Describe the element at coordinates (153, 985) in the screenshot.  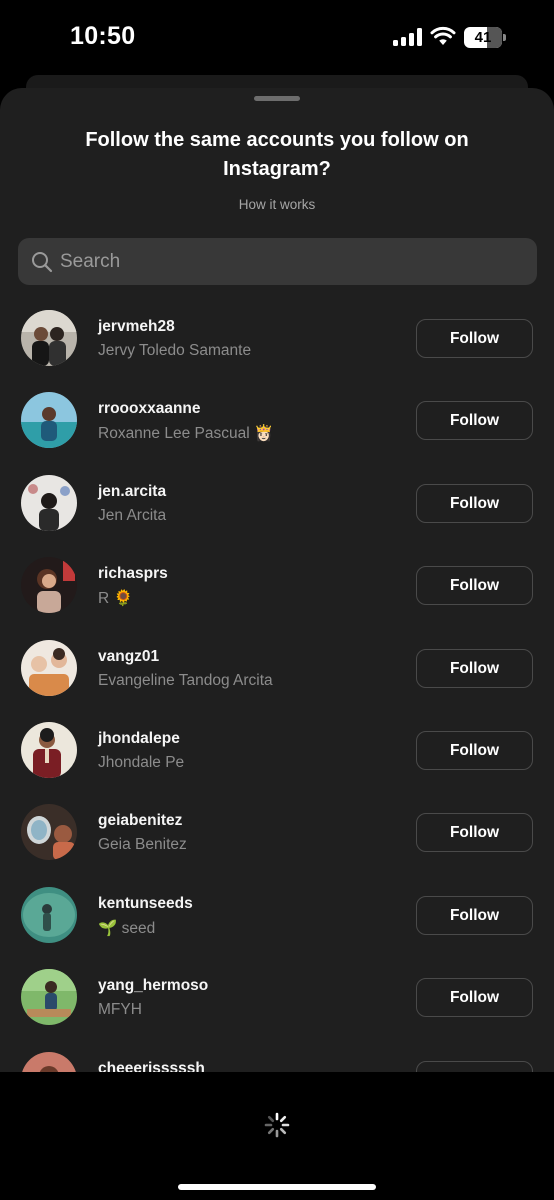
I see `username: yang_hermoso` at that location.